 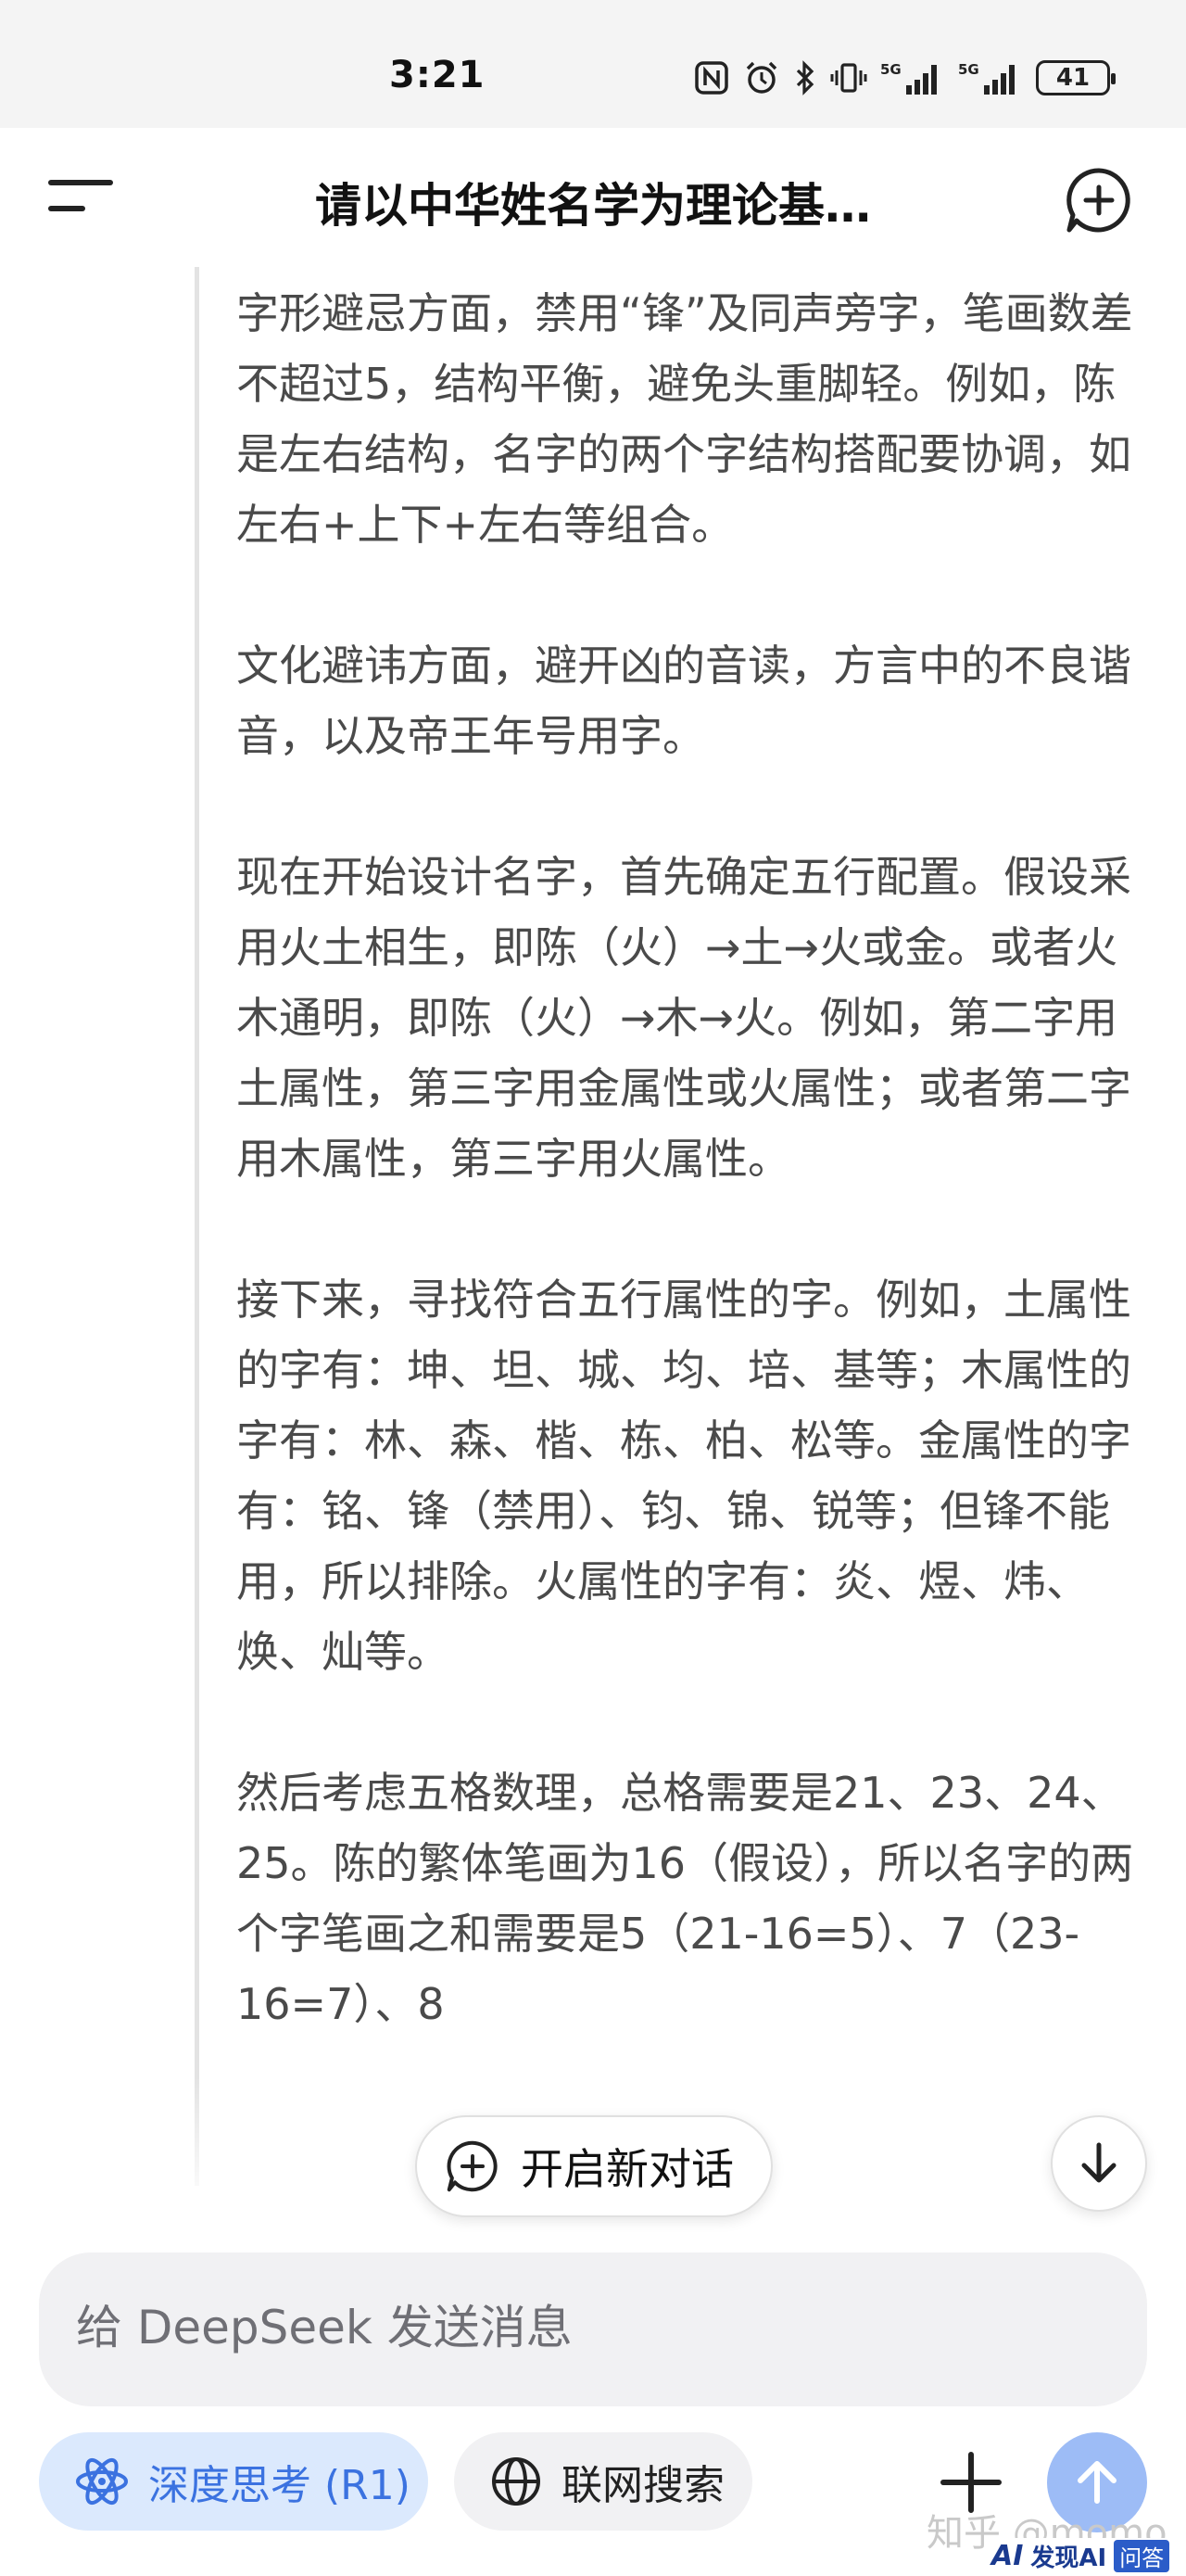 I want to click on thinking-divider, so click(x=197, y=1226).